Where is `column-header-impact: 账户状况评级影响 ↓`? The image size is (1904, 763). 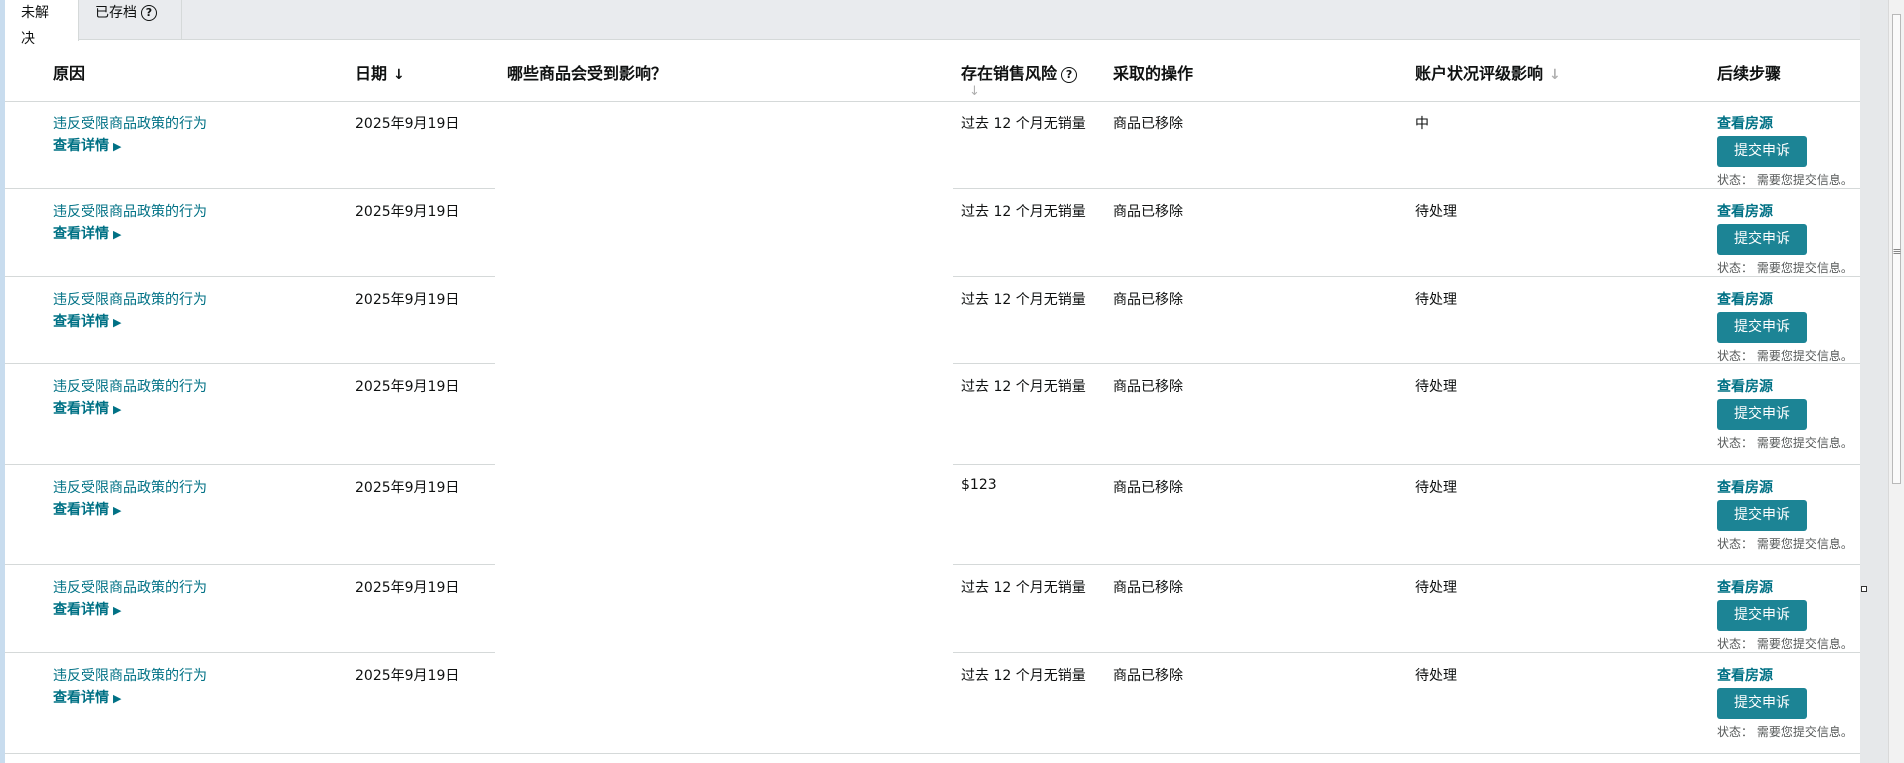 column-header-impact: 账户状况评级影响 ↓ is located at coordinates (1488, 72).